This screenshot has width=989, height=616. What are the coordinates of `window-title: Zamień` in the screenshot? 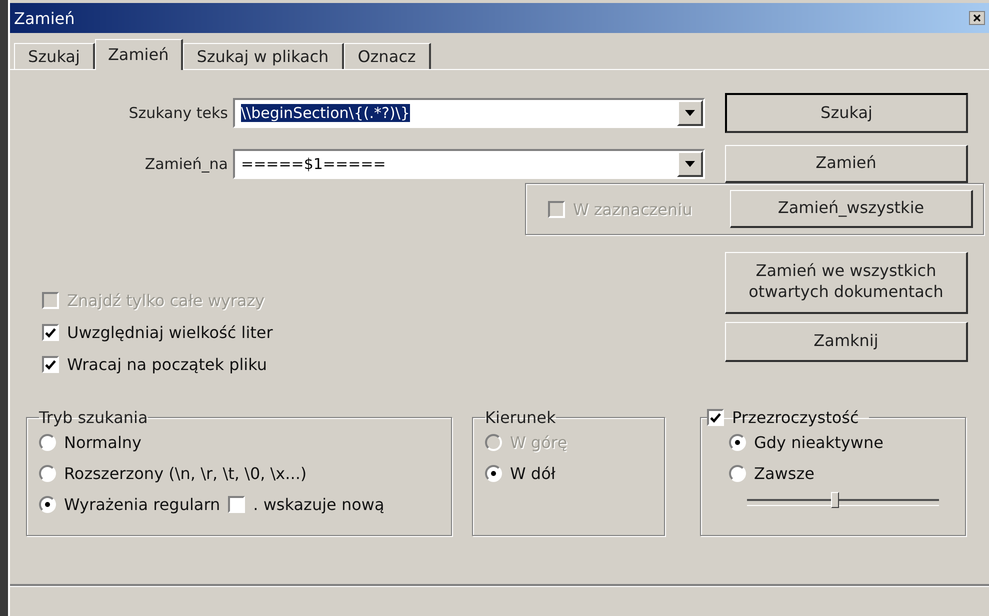 It's located at (44, 18).